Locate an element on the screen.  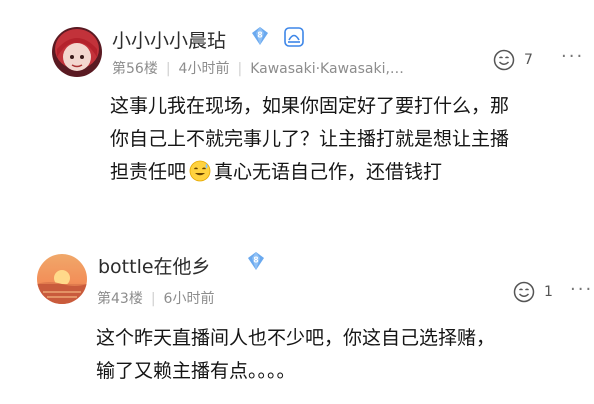
like-count: 1 is located at coordinates (548, 292).